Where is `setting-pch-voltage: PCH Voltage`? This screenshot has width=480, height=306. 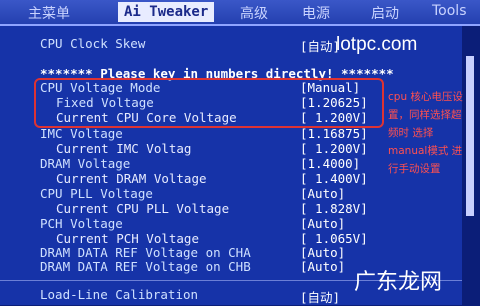
setting-pch-voltage: PCH Voltage is located at coordinates (81, 223).